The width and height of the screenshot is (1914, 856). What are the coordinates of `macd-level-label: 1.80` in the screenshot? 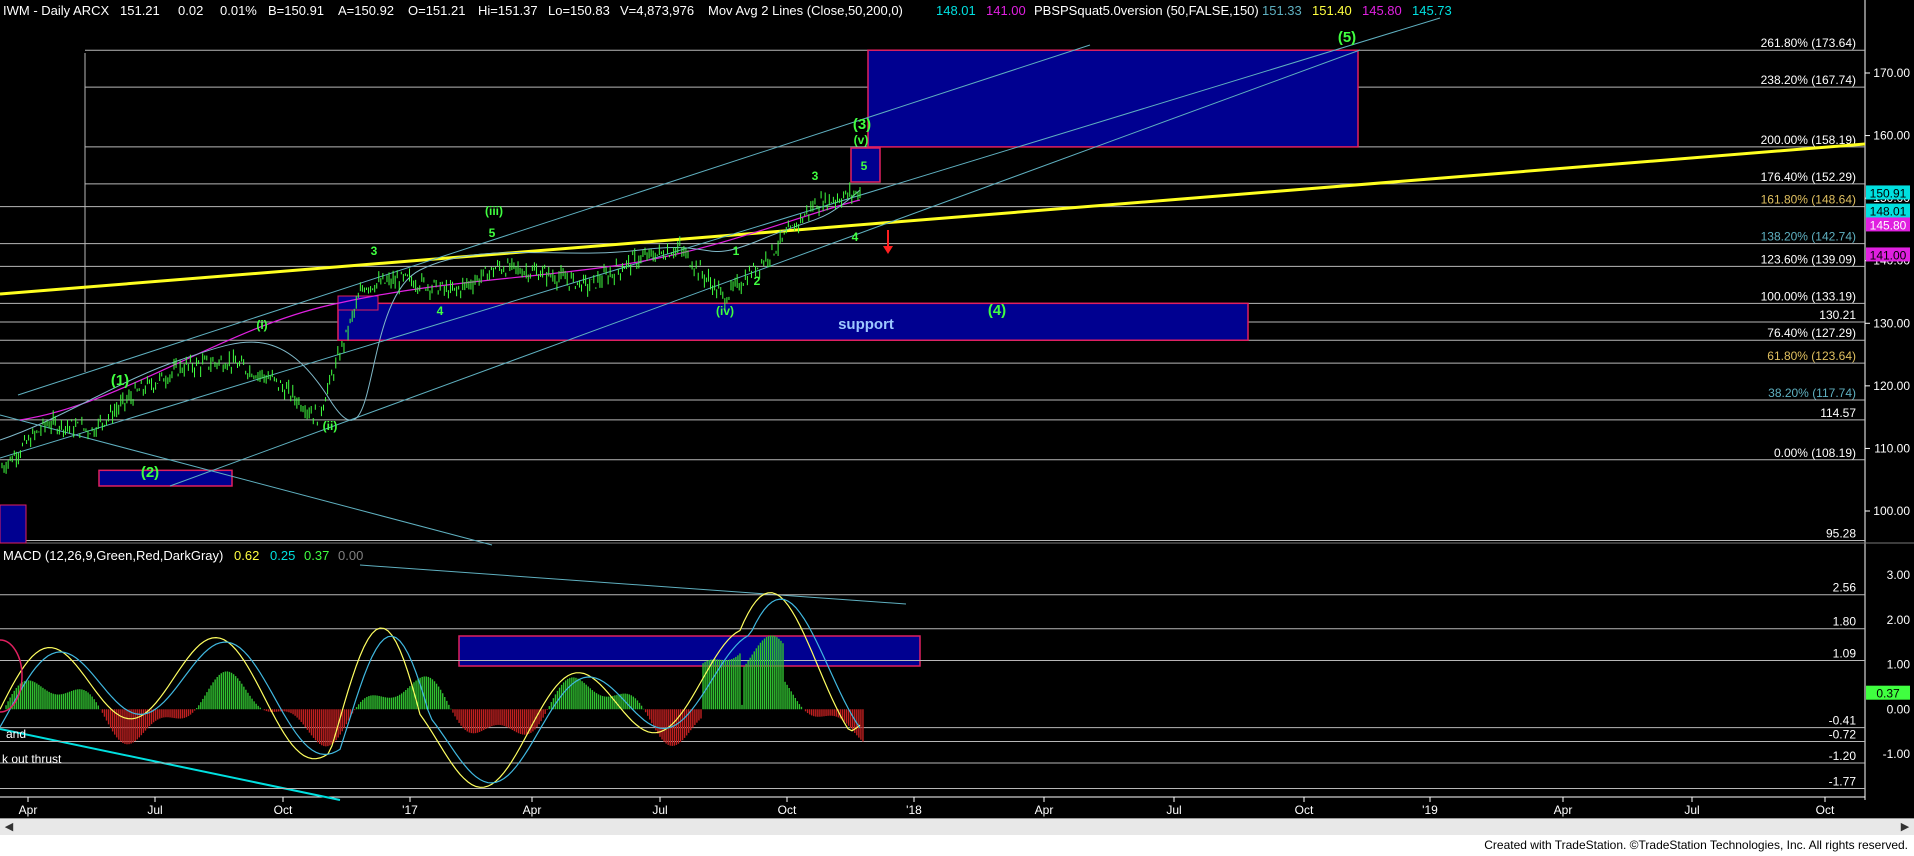 It's located at (1845, 622).